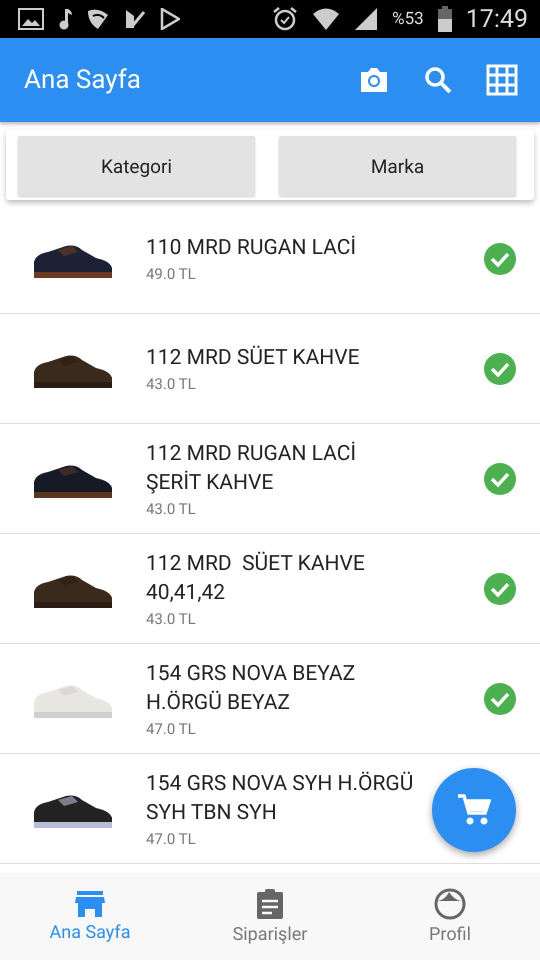 The height and width of the screenshot is (960, 540). What do you see at coordinates (252, 468) in the screenshot?
I see `product-name: 112 MRD RUGAN LACİ ŞERİT KAHVE` at bounding box center [252, 468].